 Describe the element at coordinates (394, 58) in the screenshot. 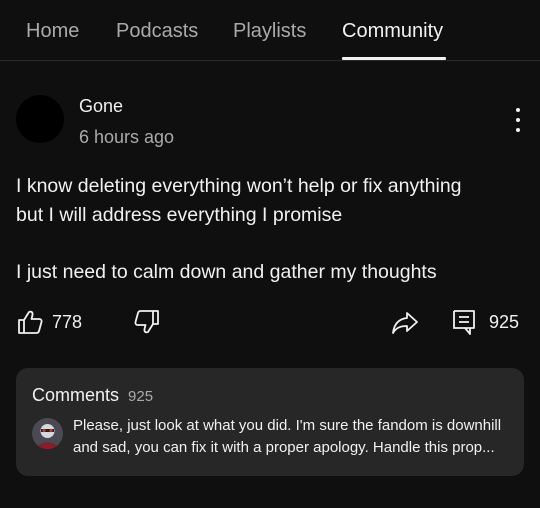

I see `active-tab-indicator` at that location.